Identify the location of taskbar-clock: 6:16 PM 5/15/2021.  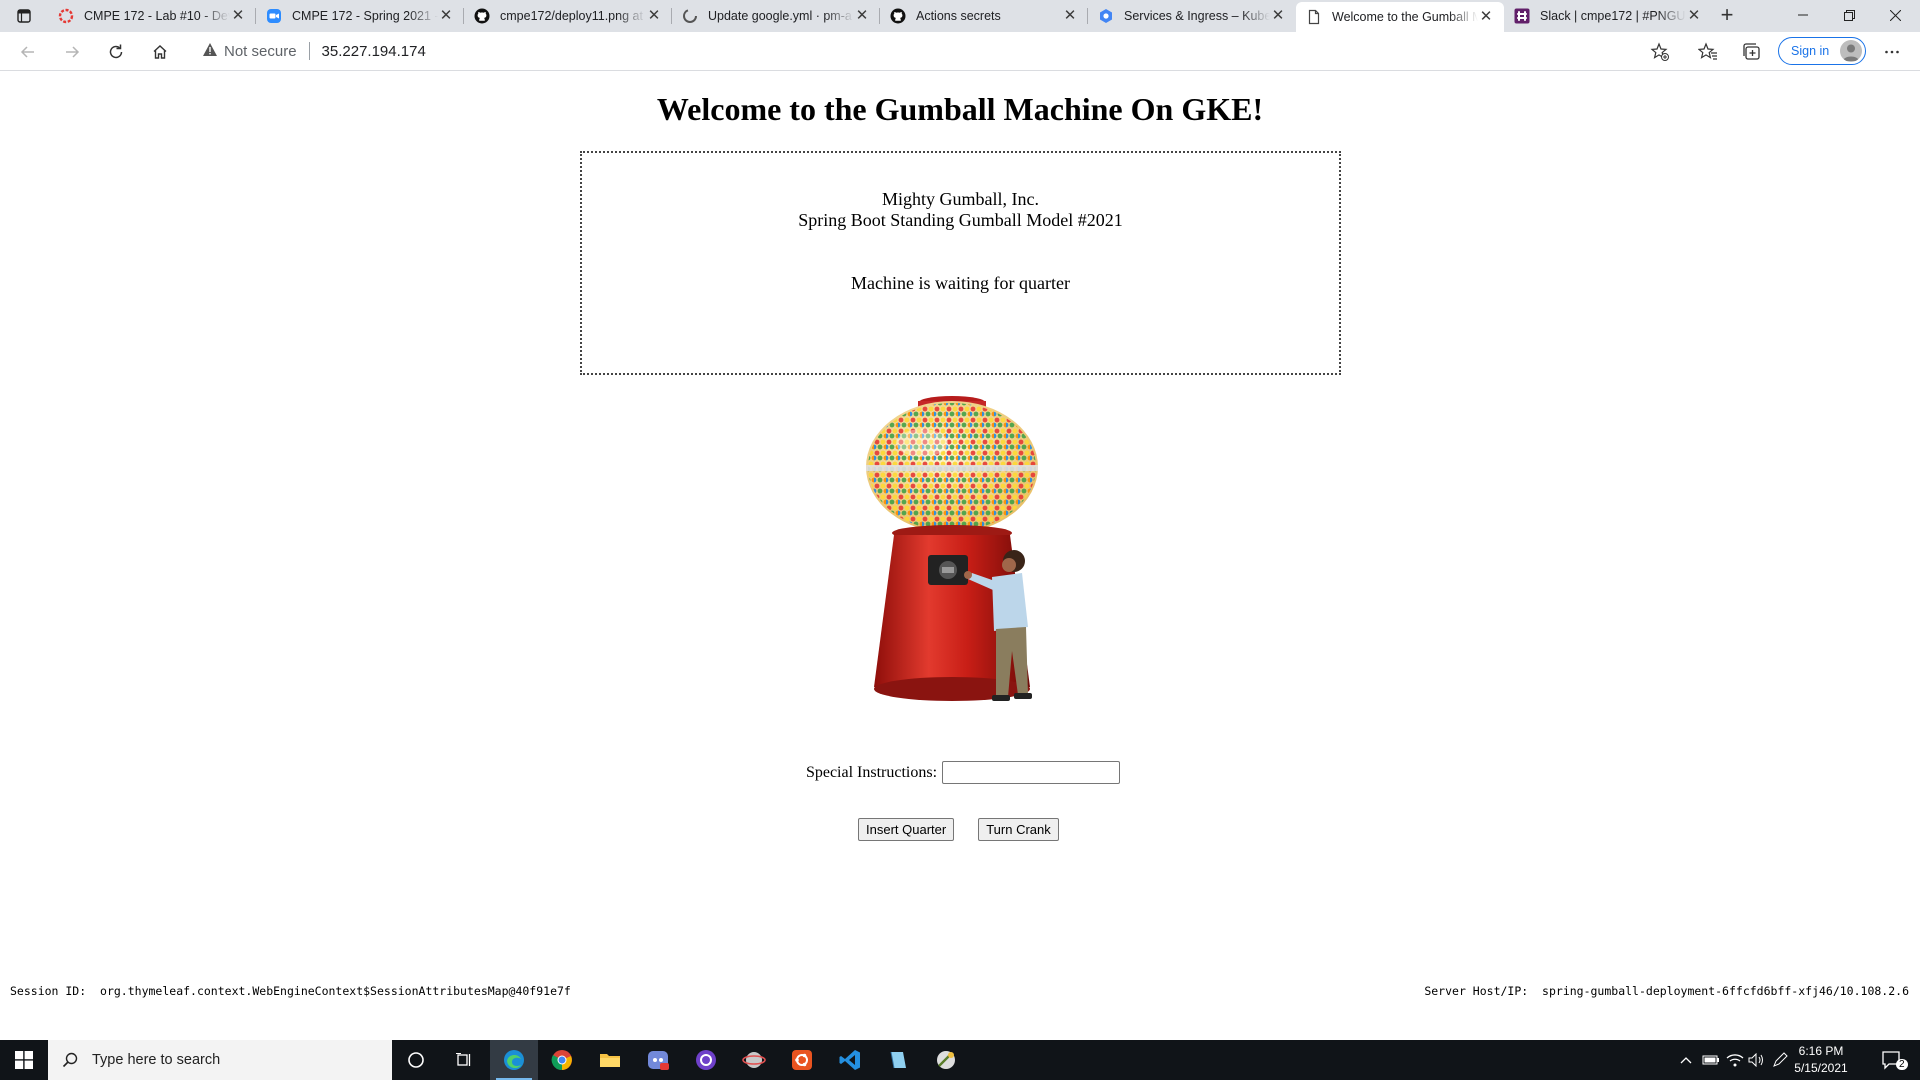
(1821, 1060).